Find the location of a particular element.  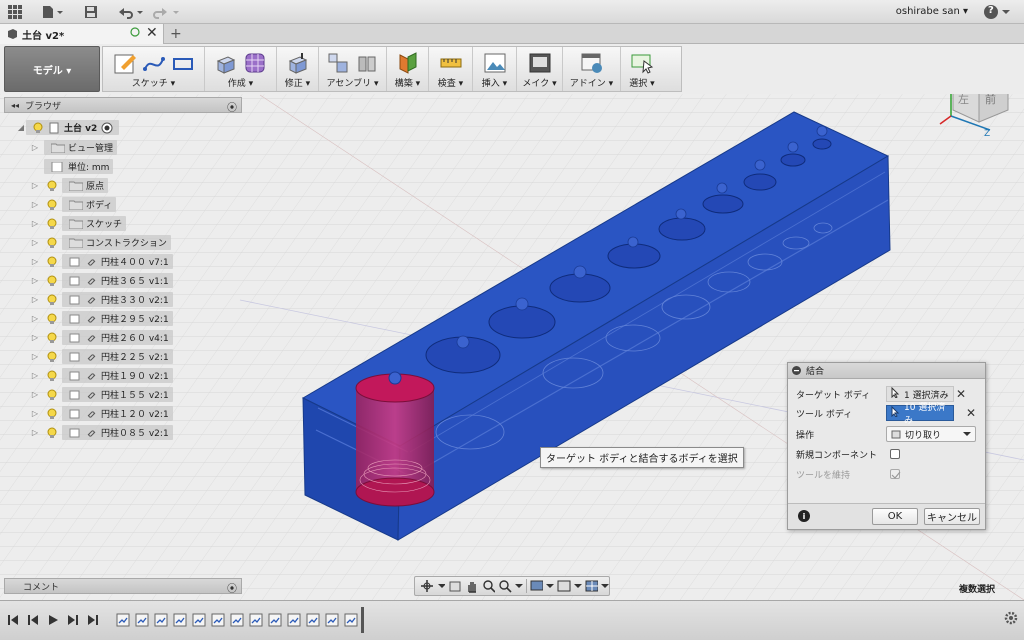

selected-cylinder is located at coordinates (395, 439).